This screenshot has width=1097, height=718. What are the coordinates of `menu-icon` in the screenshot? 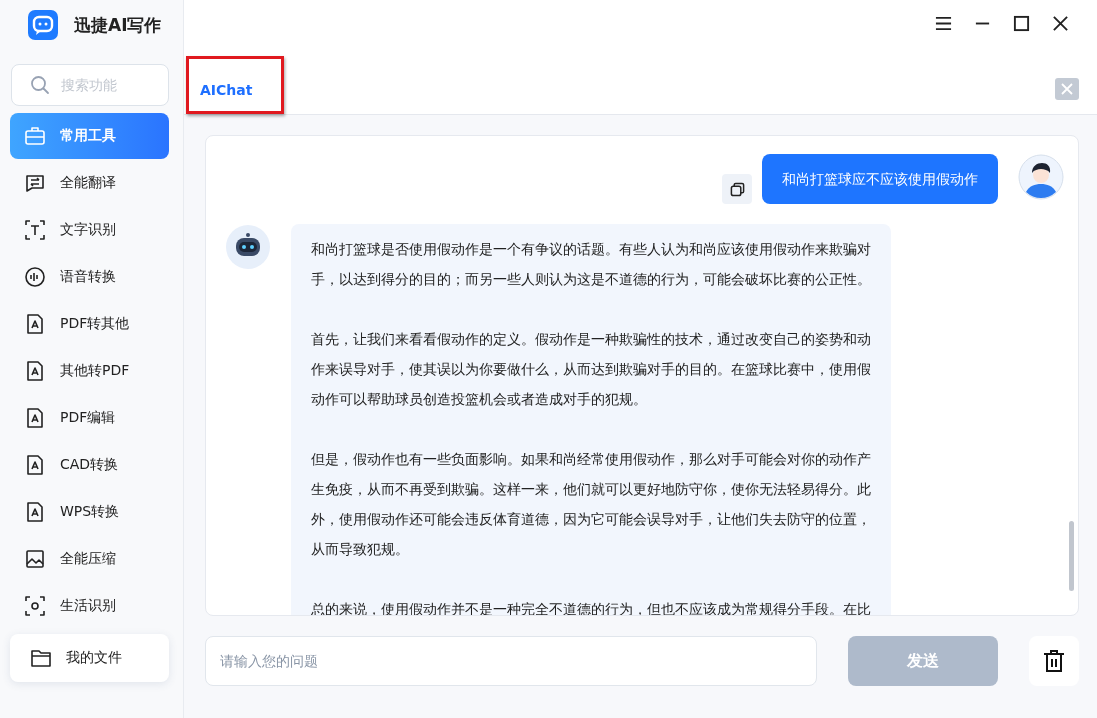 It's located at (943, 23).